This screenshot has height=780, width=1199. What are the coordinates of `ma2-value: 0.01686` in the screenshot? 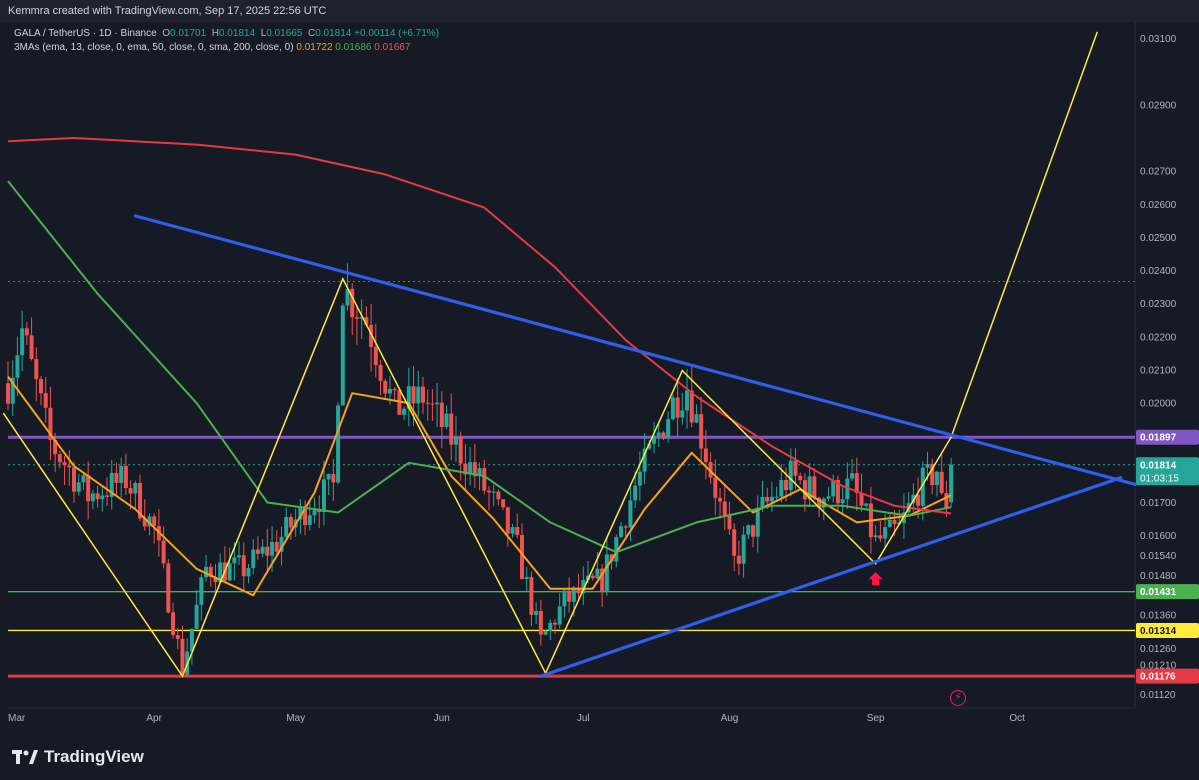 It's located at (353, 47).